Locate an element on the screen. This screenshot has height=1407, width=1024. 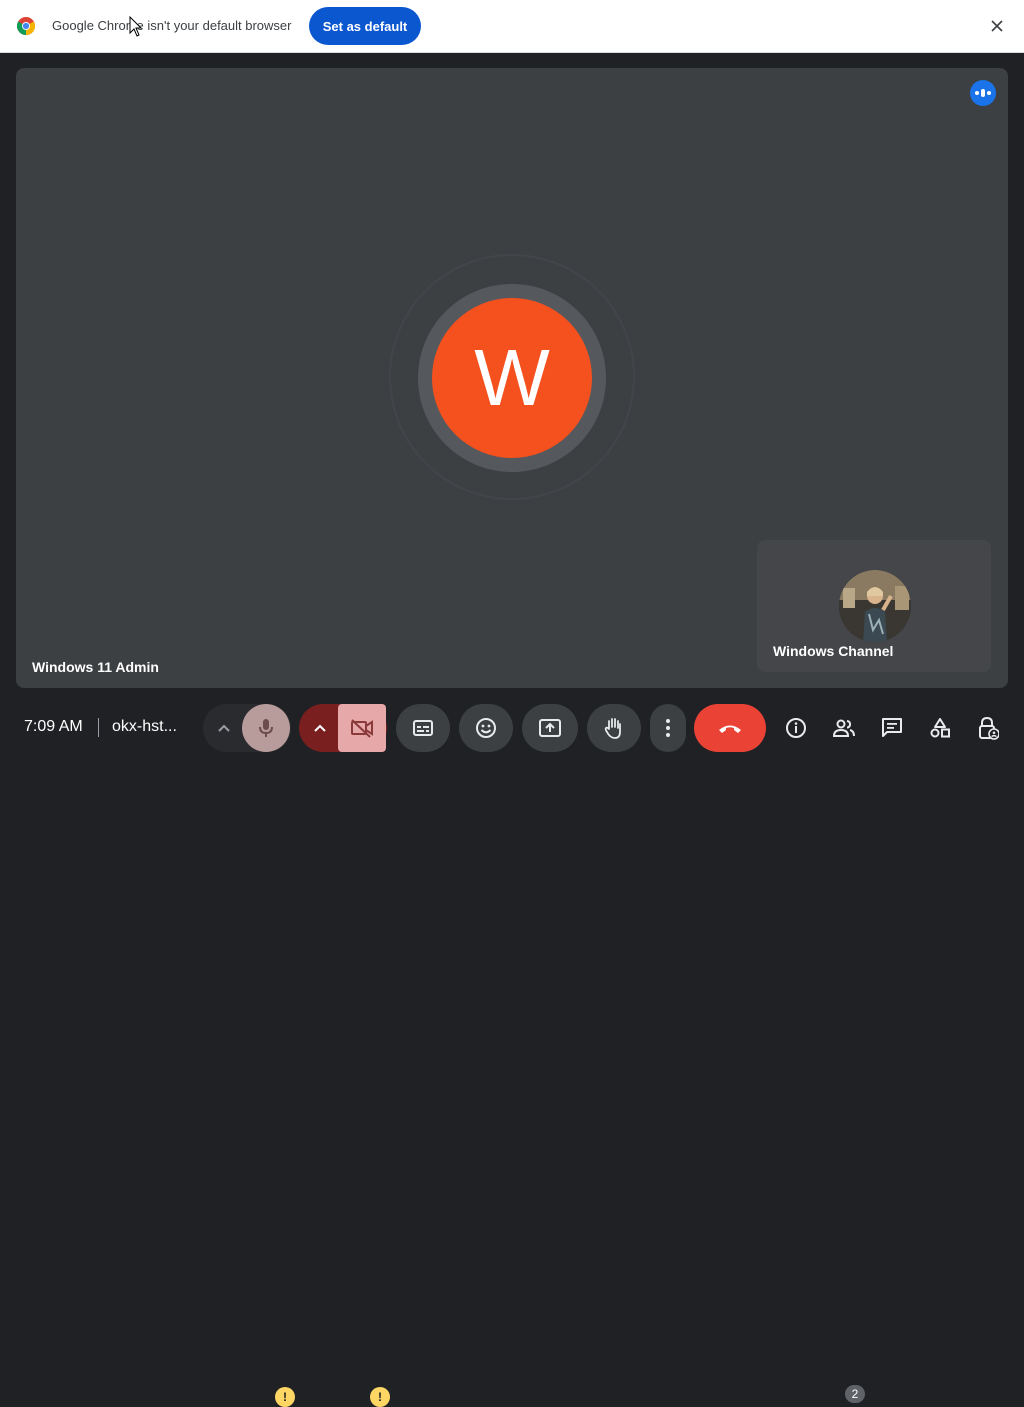
self-view-tile: Windows Channel is located at coordinates (874, 606).